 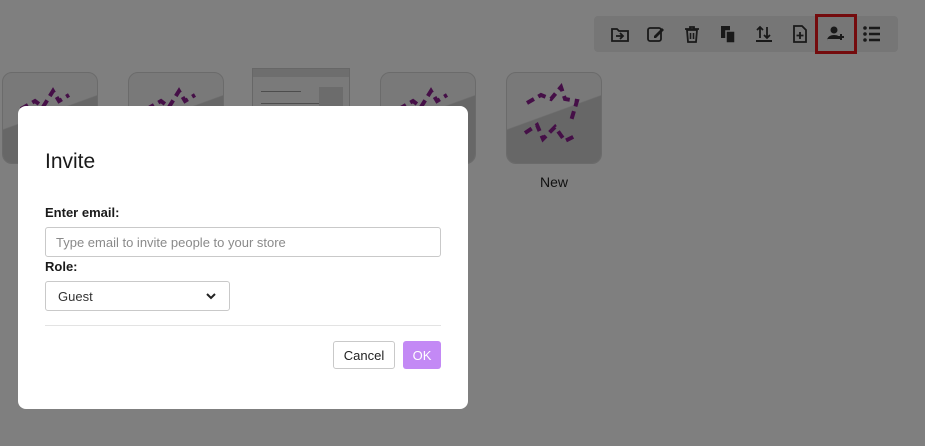 I want to click on cancel-button: Cancel, so click(x=364, y=355).